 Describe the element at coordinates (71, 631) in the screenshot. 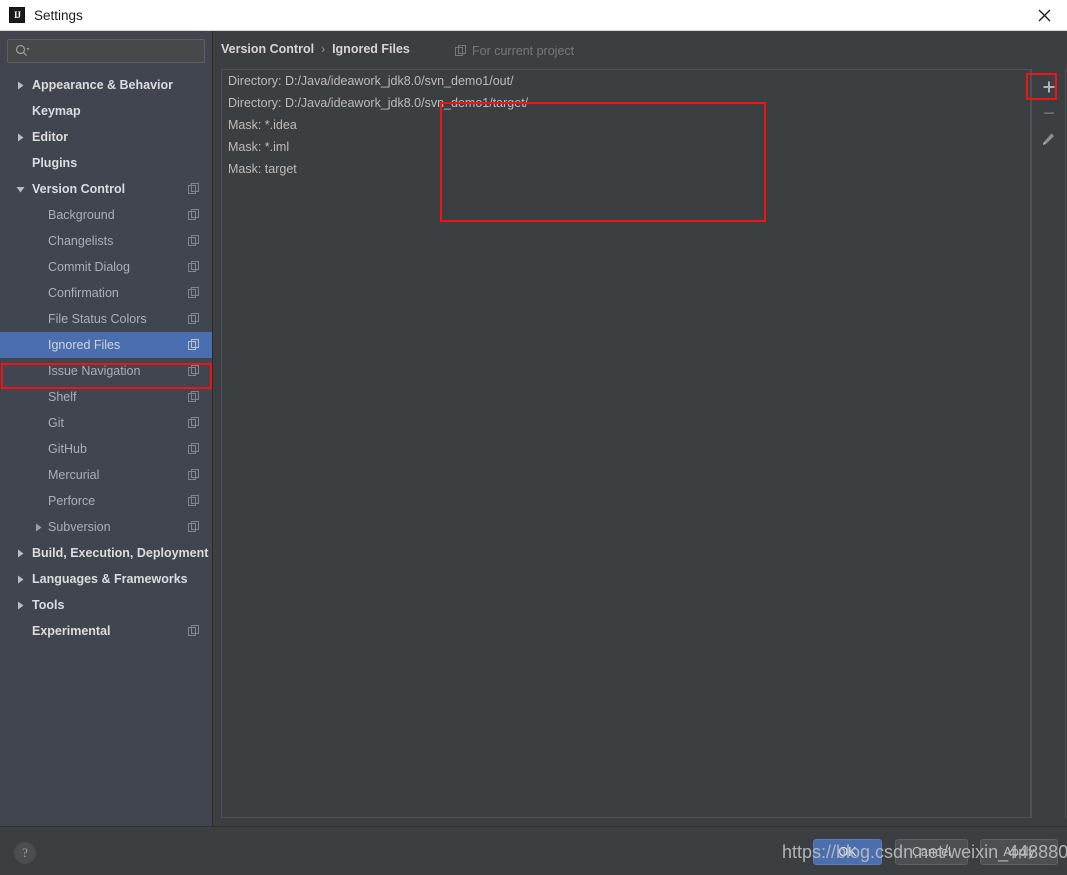

I see `sidebar-item-label: Experimental` at that location.